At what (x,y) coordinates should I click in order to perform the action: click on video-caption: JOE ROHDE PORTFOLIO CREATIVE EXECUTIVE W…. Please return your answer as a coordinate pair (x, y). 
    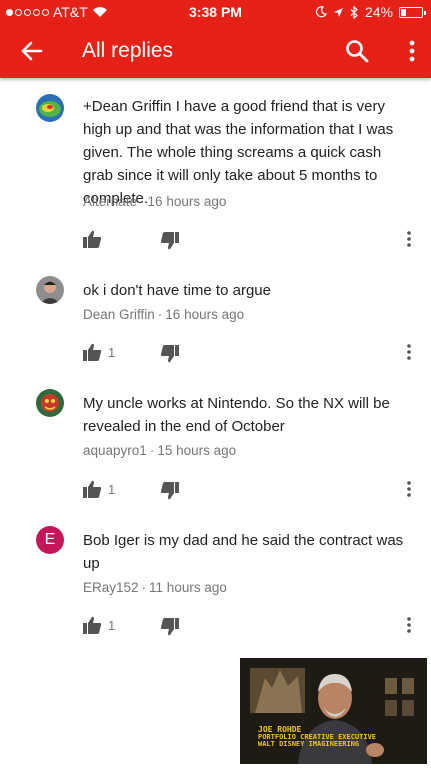
    Looking at the image, I should click on (317, 737).